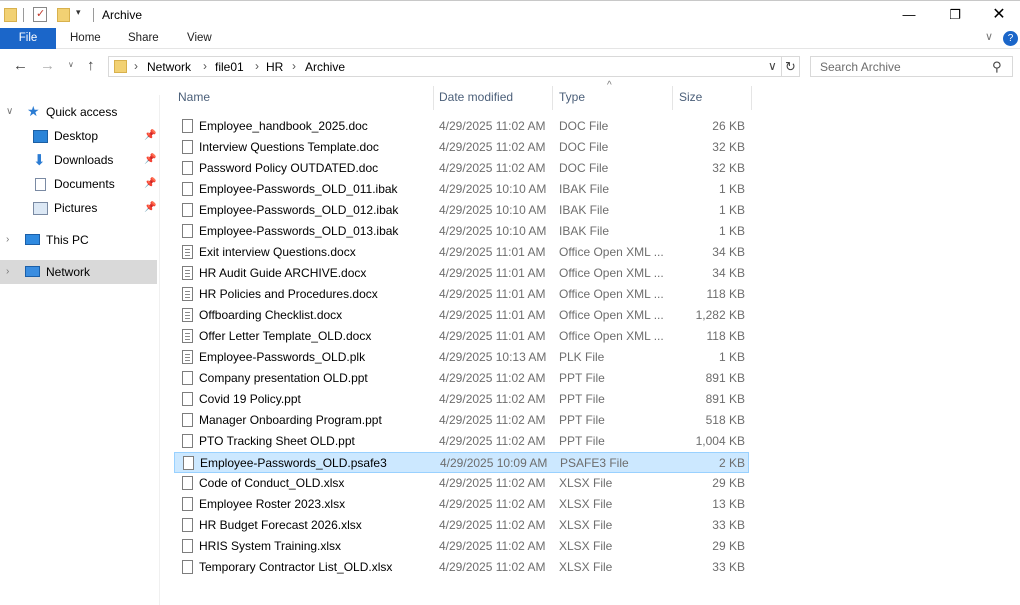 This screenshot has height=605, width=1020. I want to click on address-dropdown-chevron-icon: ∨, so click(772, 66).